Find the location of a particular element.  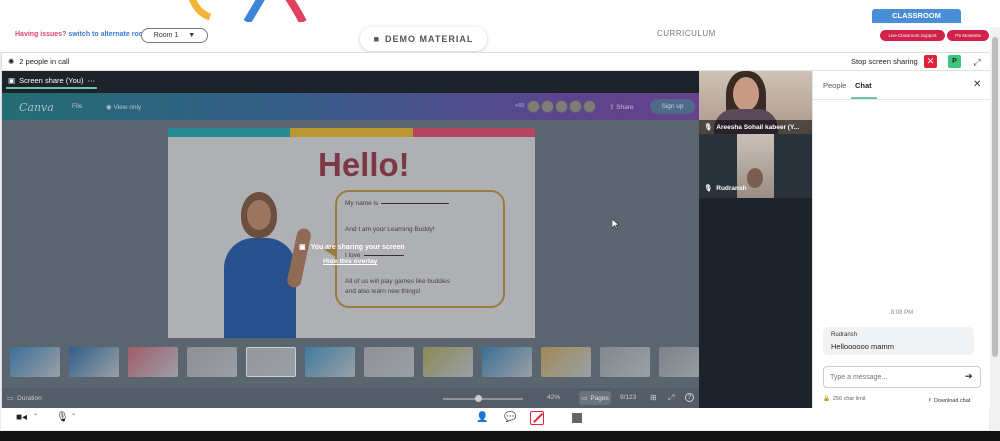

stop-sharing-button: ✕ is located at coordinates (930, 61).